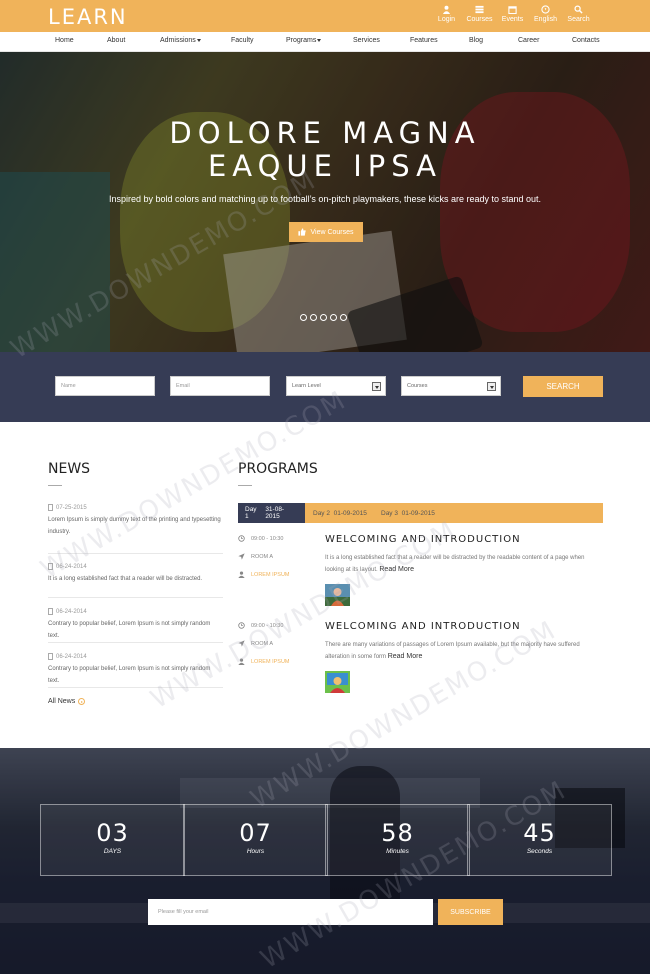 Image resolution: width=650 pixels, height=974 pixels. What do you see at coordinates (55, 485) in the screenshot?
I see `heading-rule` at bounding box center [55, 485].